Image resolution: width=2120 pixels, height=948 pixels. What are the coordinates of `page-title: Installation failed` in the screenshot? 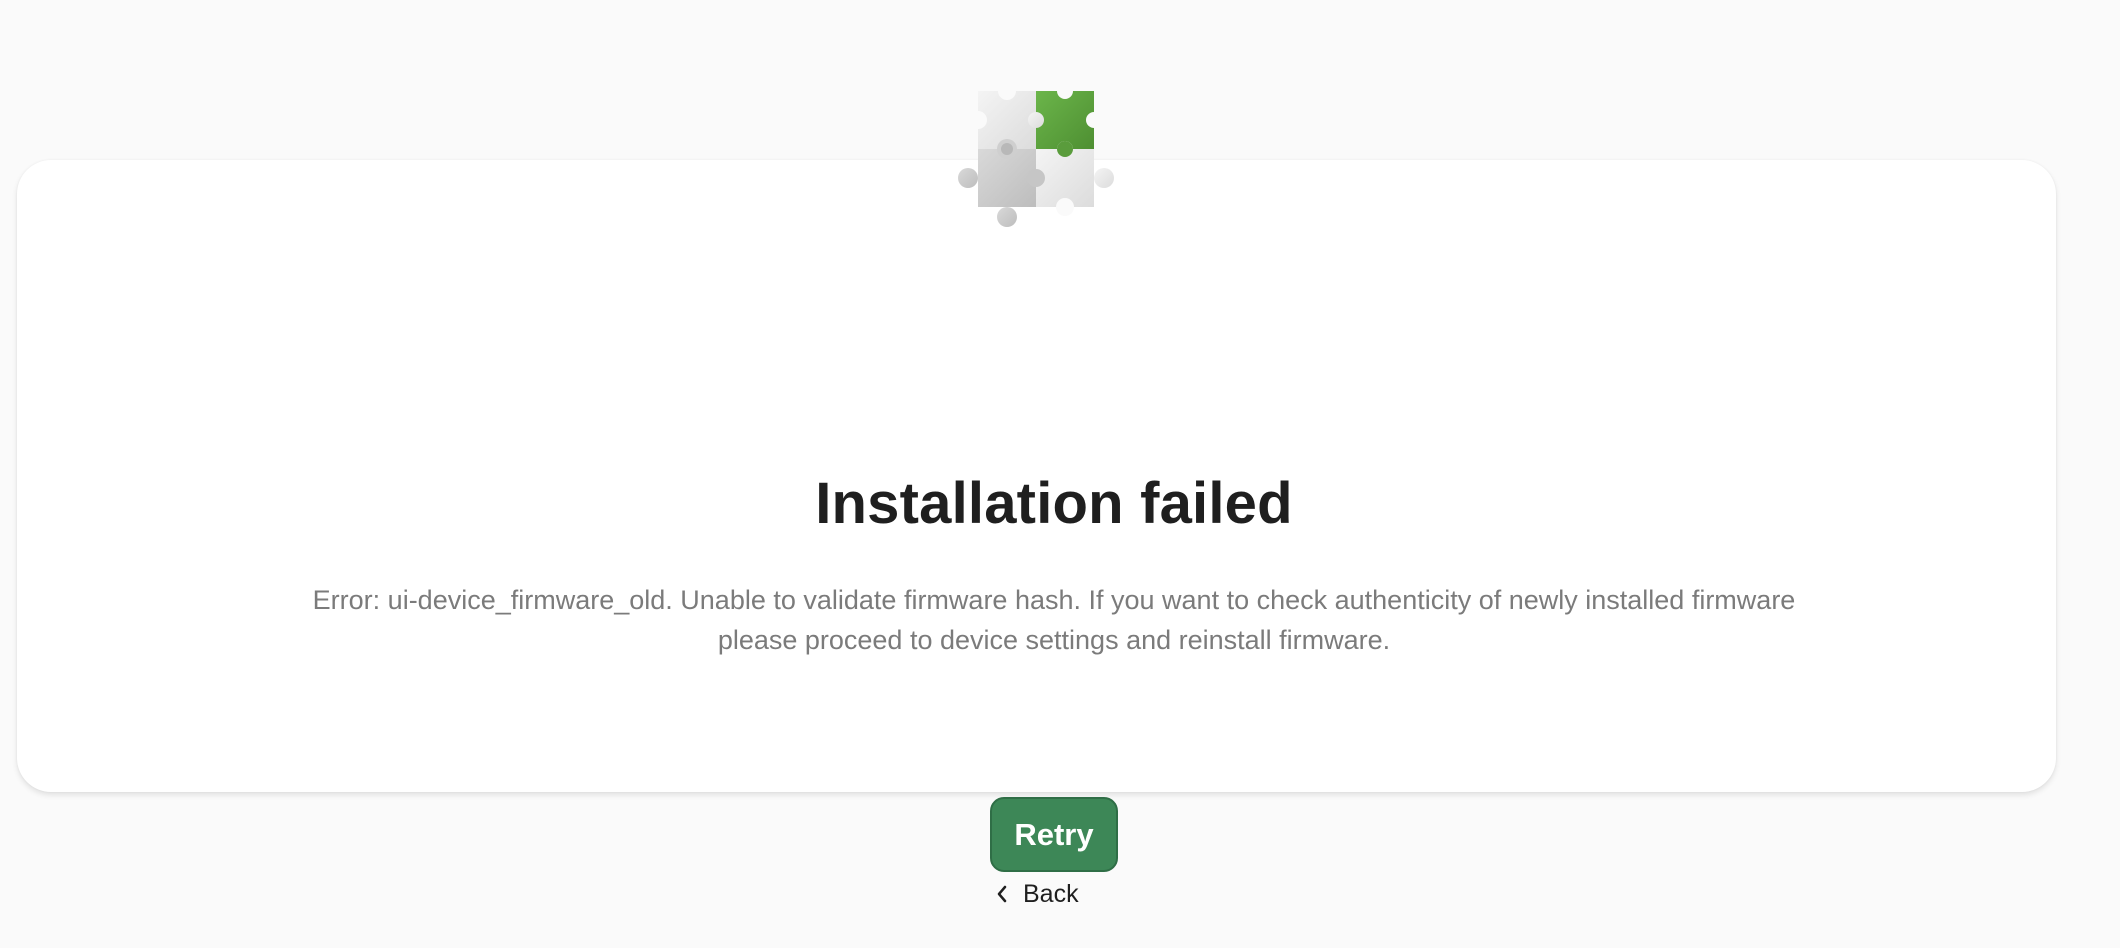 It's located at (1054, 503).